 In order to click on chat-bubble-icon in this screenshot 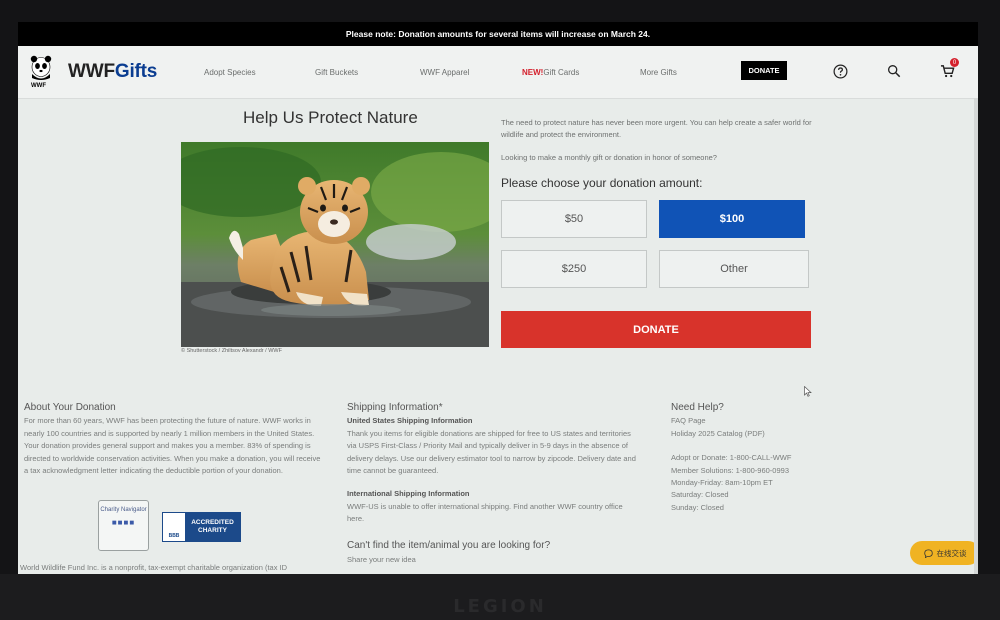, I will do `click(928, 553)`.